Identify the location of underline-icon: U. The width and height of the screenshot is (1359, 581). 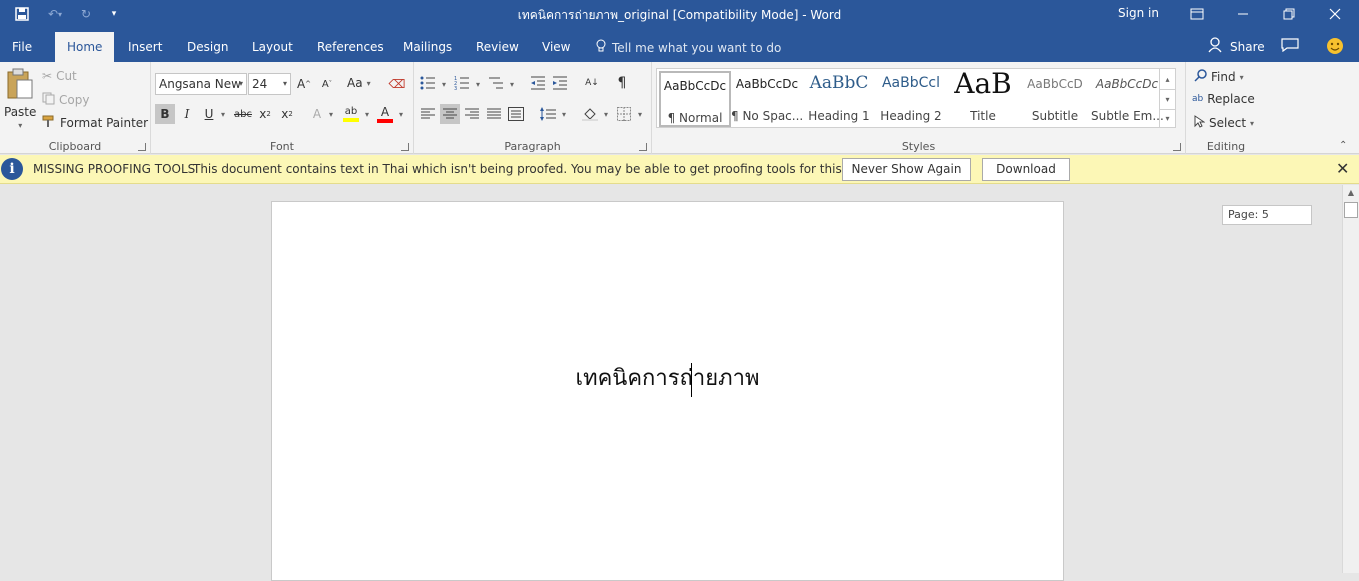
(209, 114).